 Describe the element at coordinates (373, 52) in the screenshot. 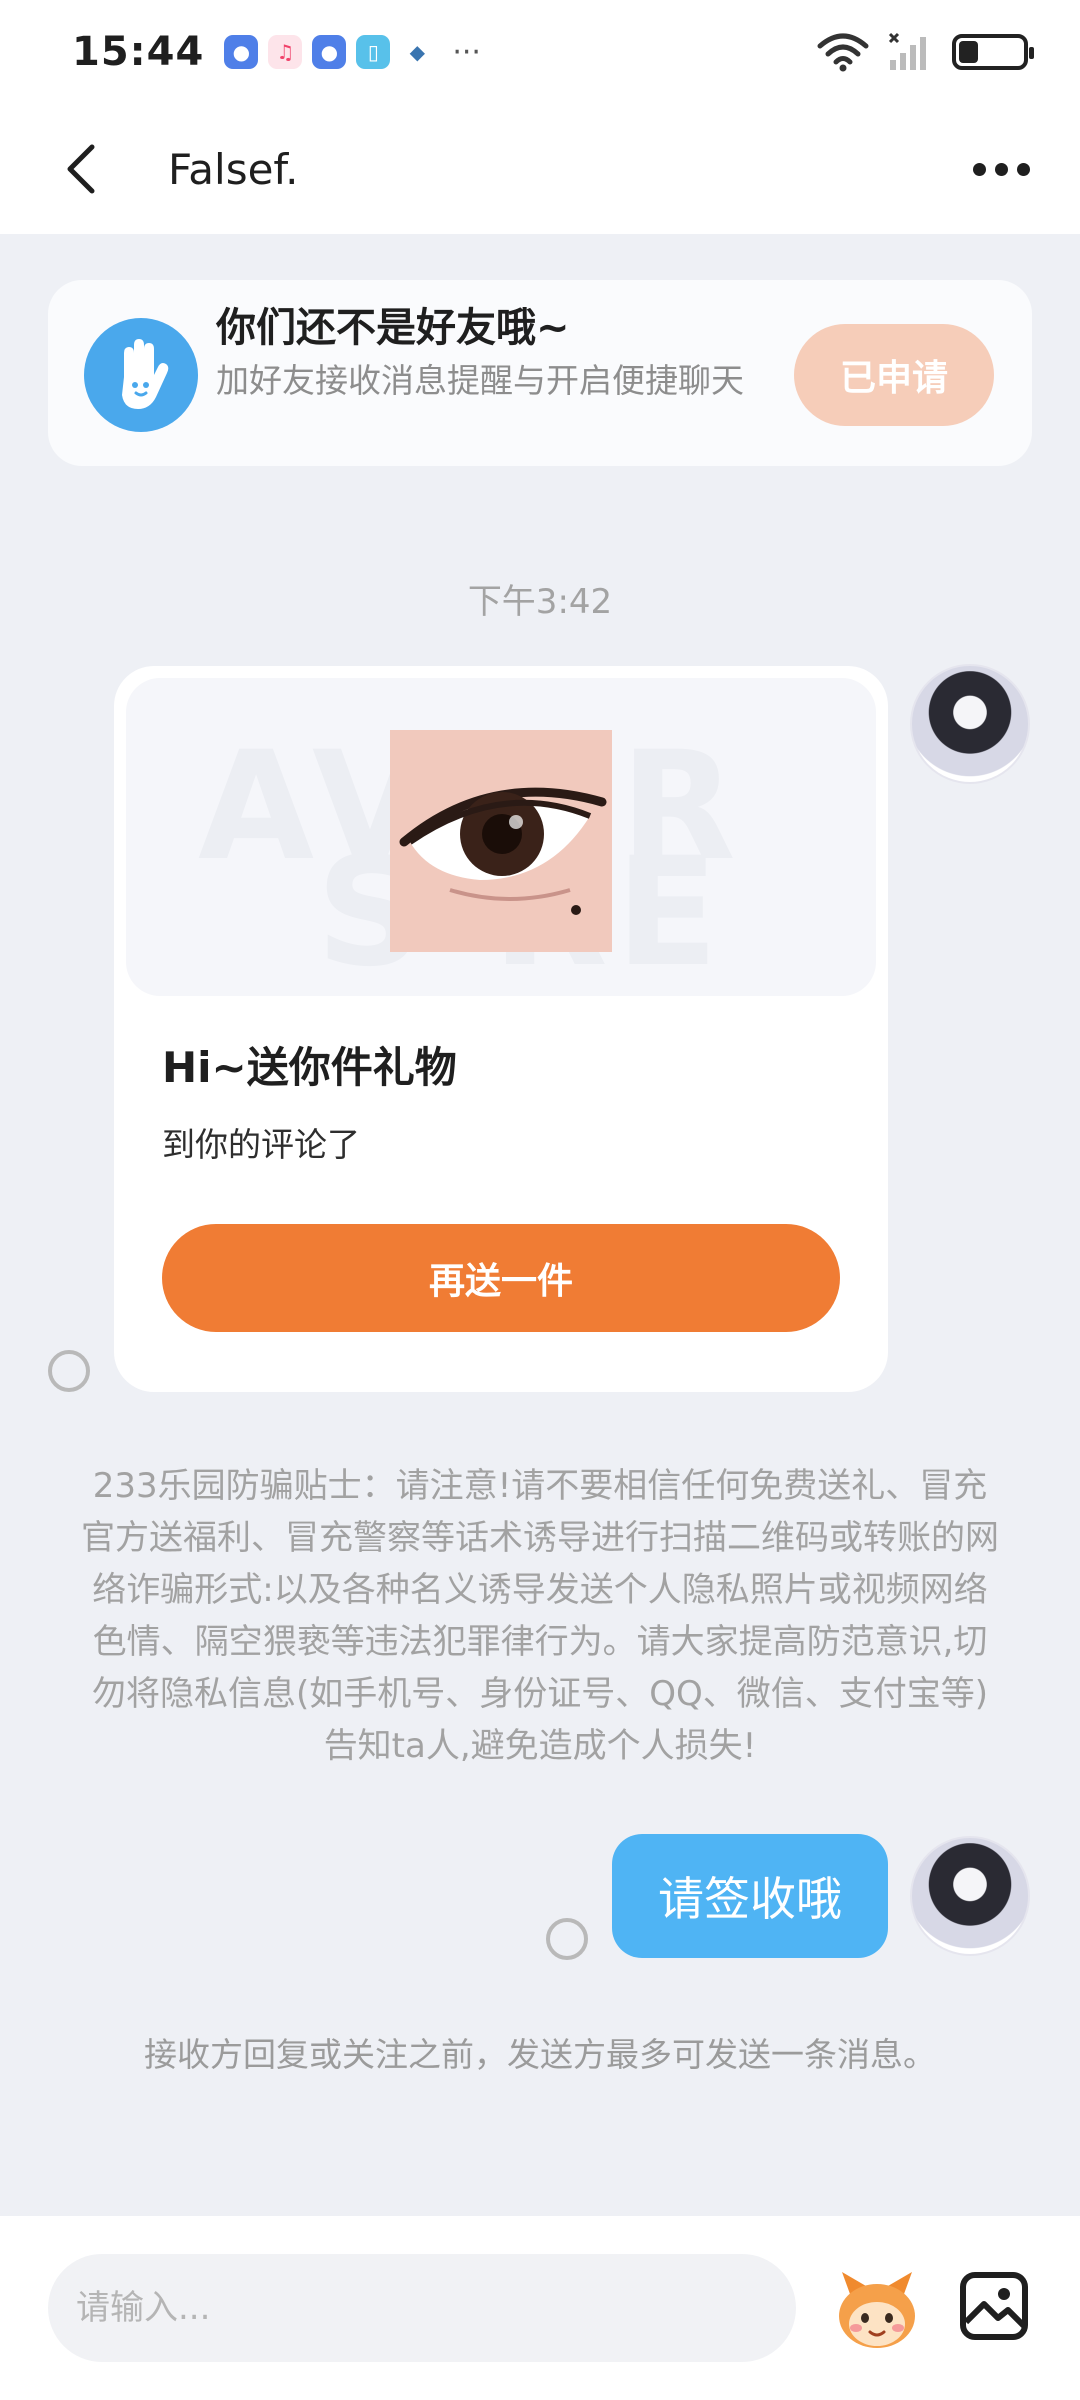

I see `reader-app-icon: ▯` at that location.